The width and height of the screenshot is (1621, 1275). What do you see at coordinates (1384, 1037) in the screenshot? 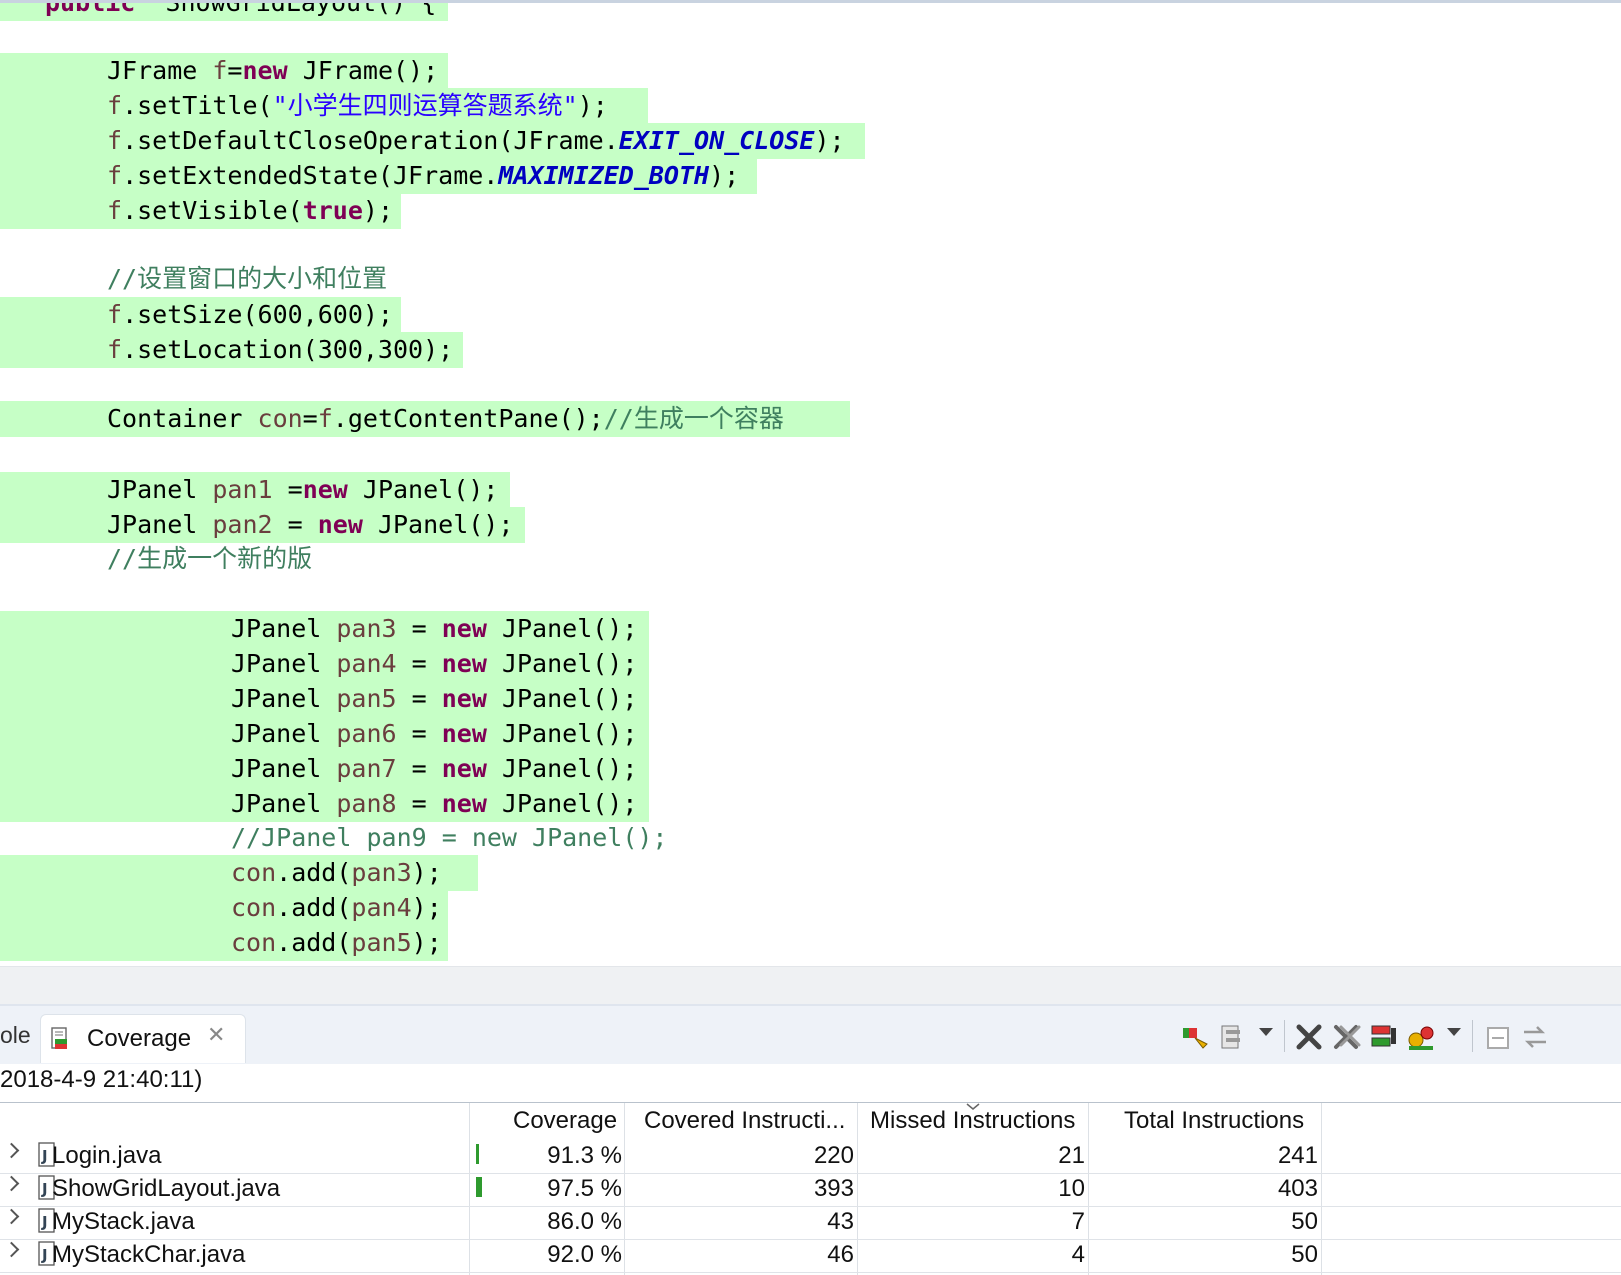
I see `merge-sessions-icon` at bounding box center [1384, 1037].